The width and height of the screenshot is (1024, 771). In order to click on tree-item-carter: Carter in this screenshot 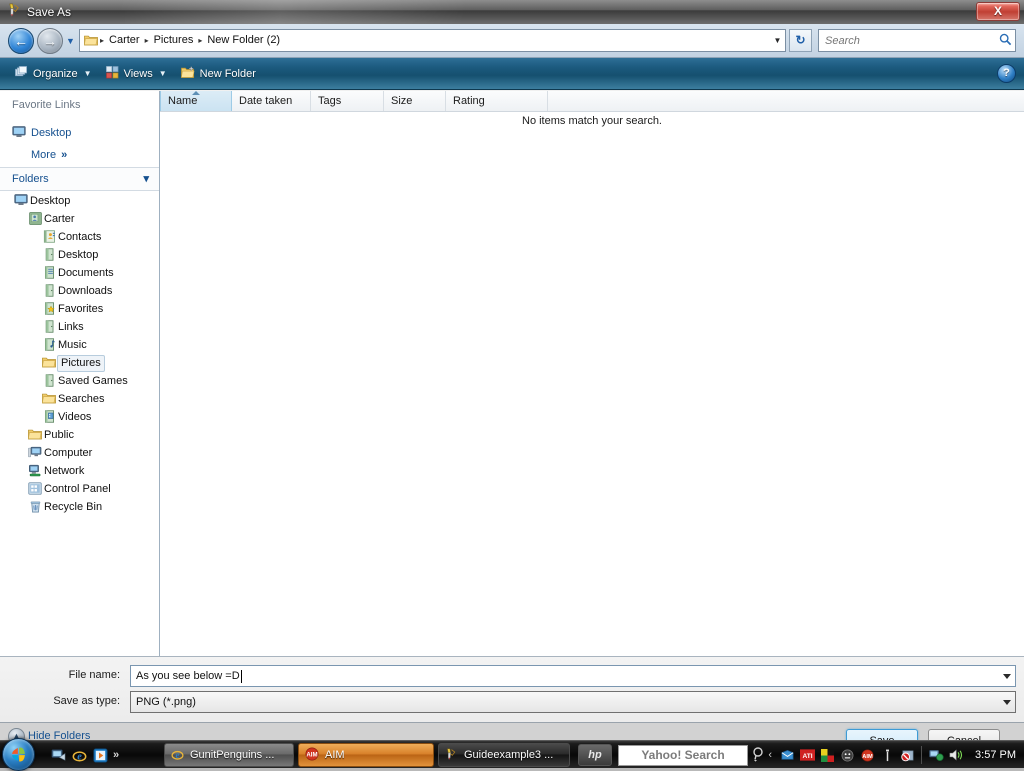, I will do `click(50, 219)`.